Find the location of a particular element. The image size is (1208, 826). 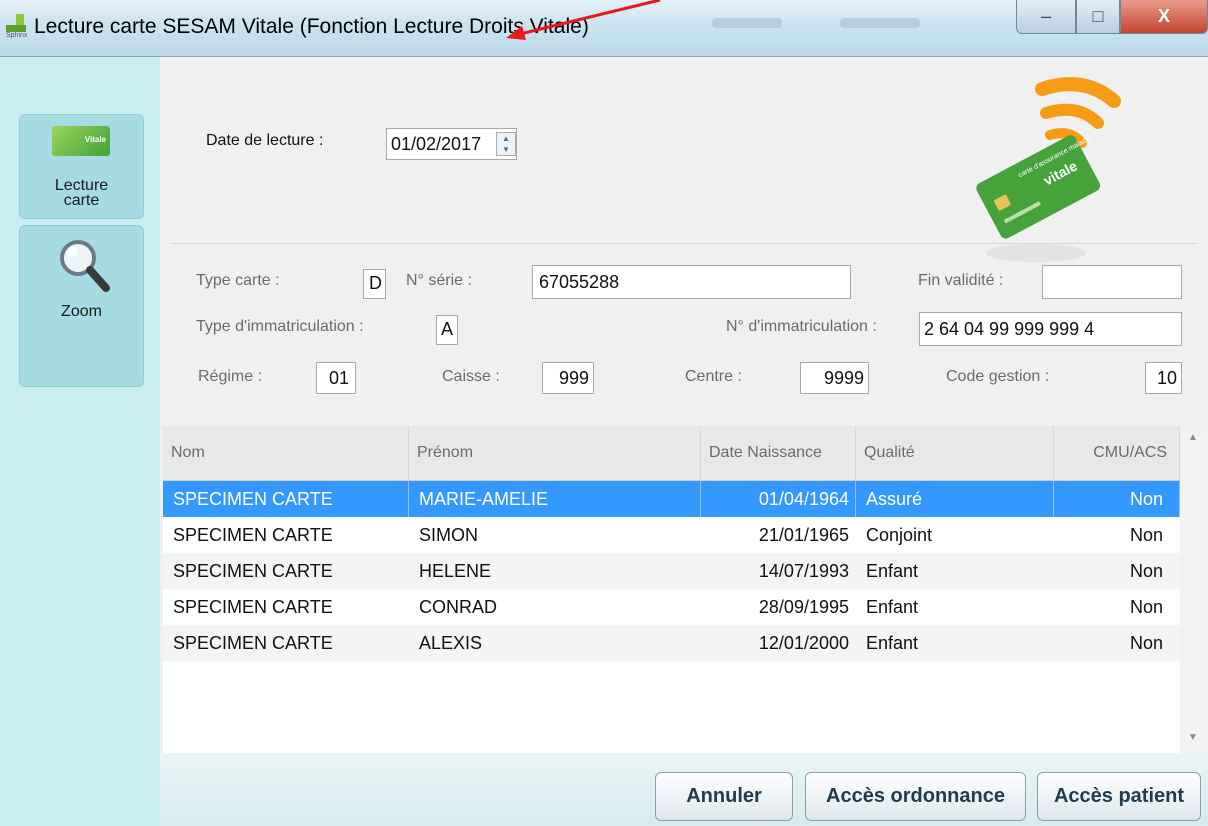

code-gestion-field: 10 is located at coordinates (1163, 378).